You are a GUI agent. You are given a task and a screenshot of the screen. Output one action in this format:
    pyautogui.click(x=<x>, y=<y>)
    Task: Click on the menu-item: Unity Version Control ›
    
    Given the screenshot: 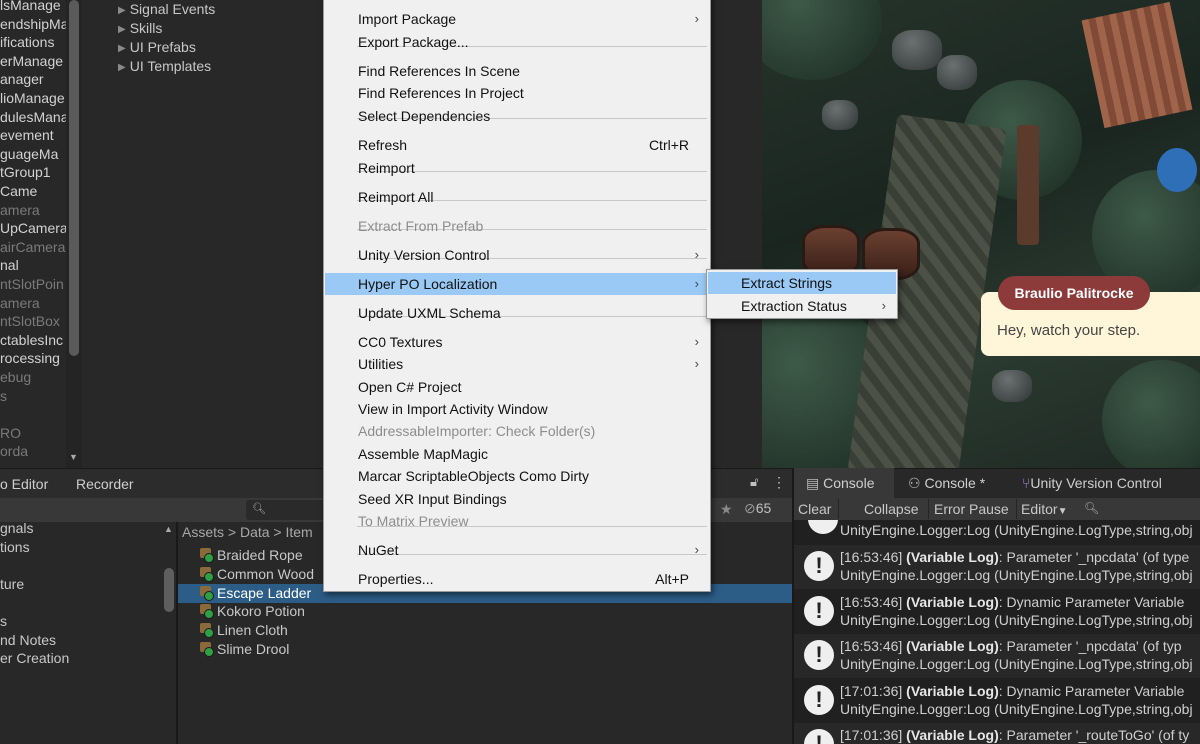 What is the action you would take?
    pyautogui.click(x=517, y=255)
    